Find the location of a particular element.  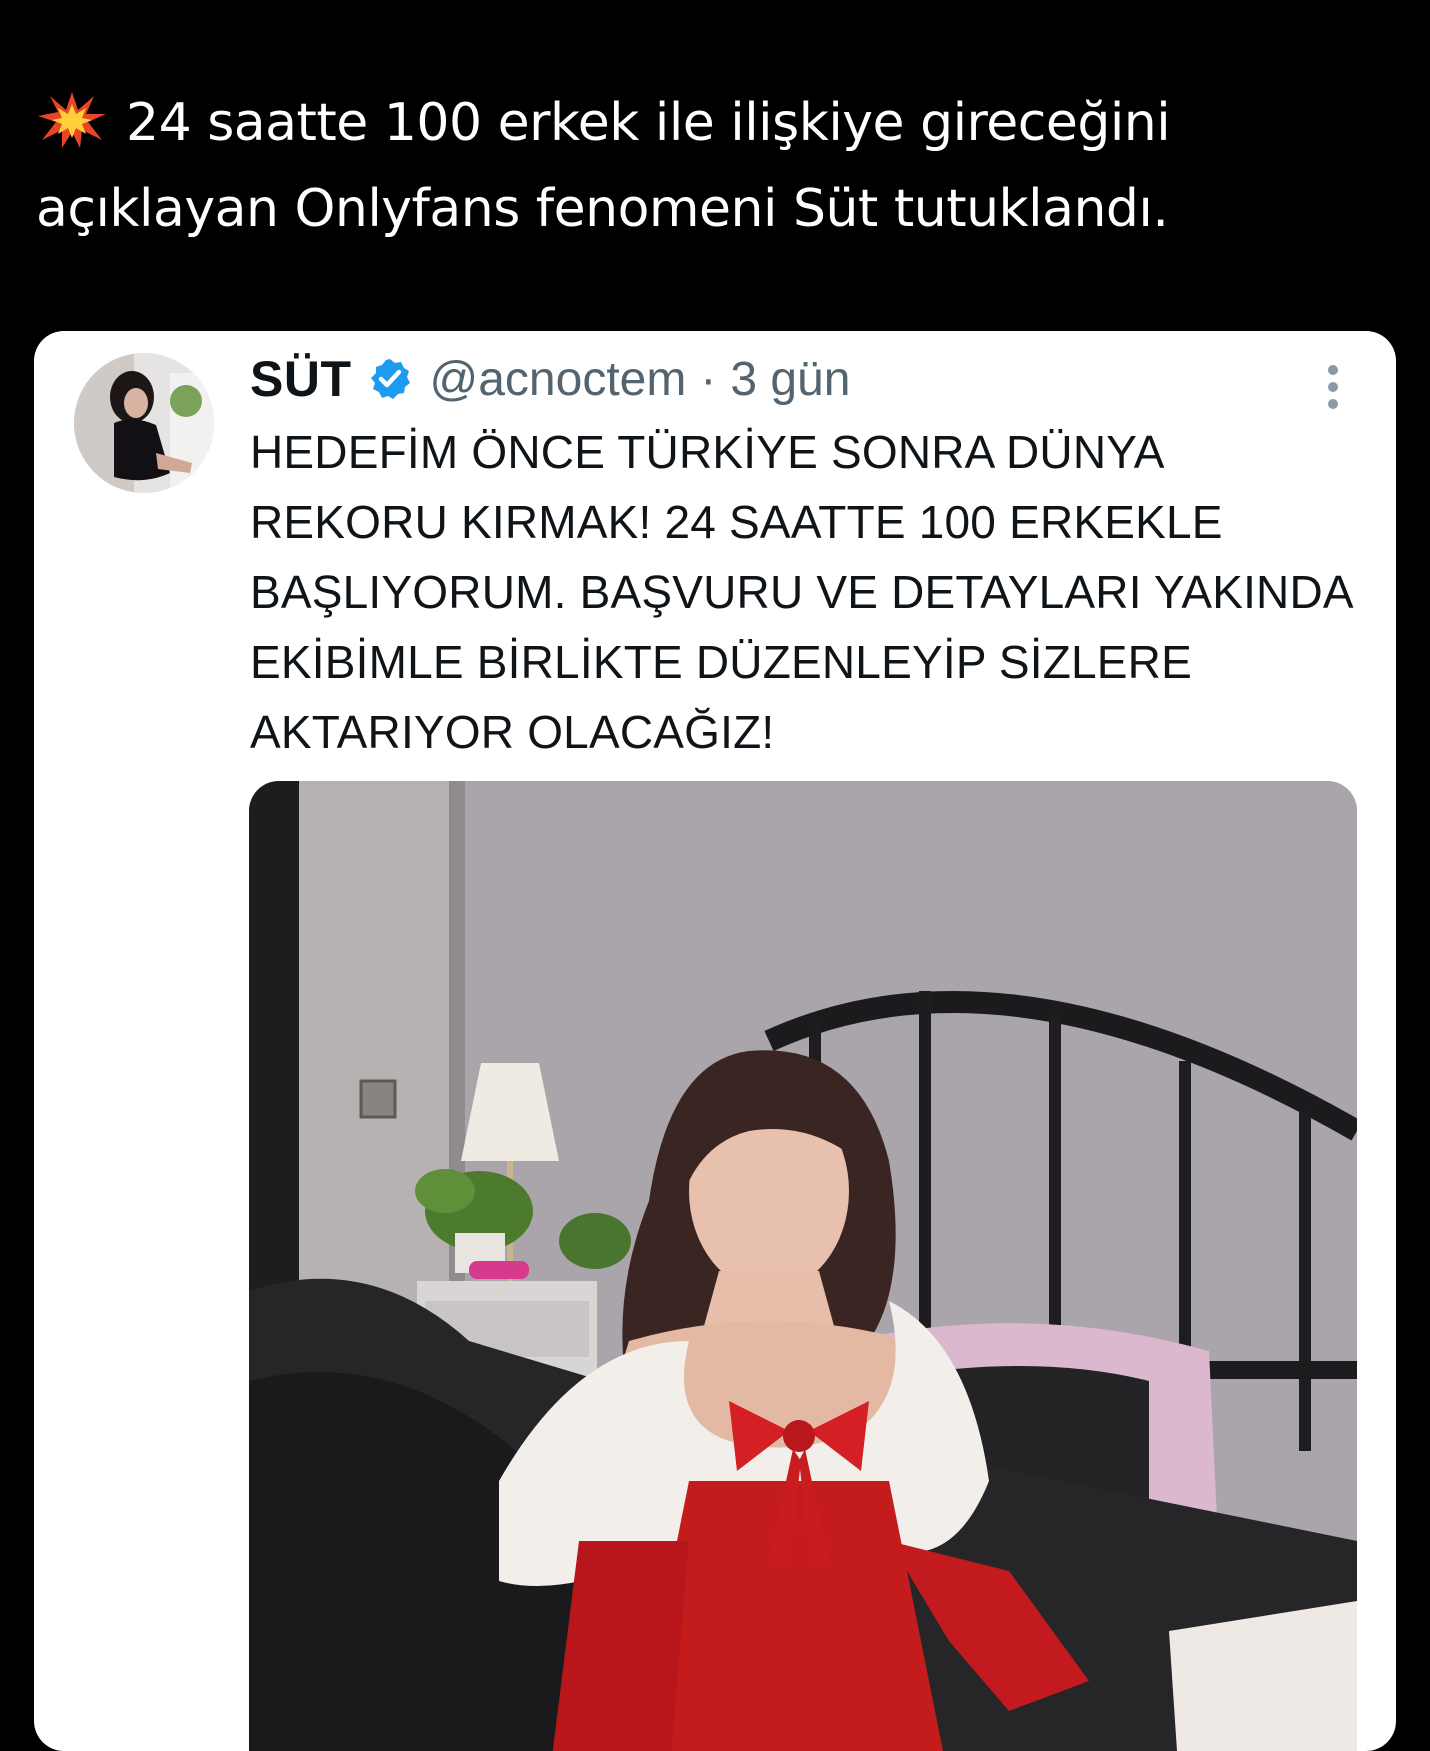

display-name: SÜT is located at coordinates (301, 379).